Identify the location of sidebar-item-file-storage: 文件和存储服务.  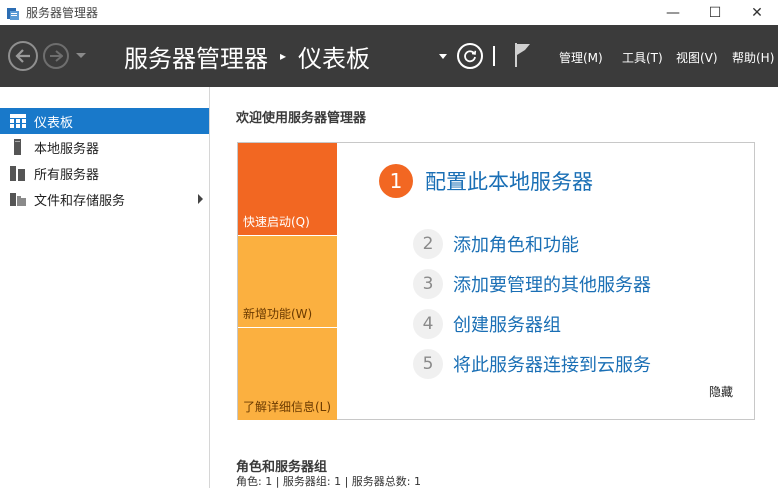
(104, 199).